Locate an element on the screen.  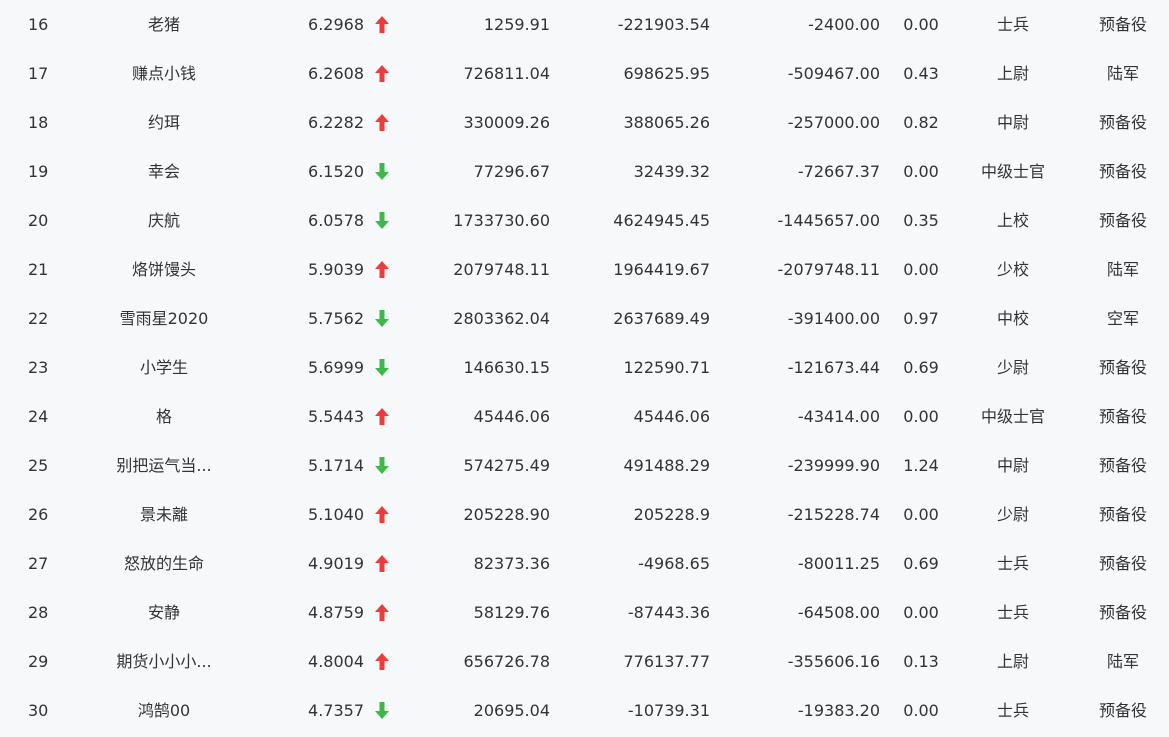
value-2-cell: -221903.54 is located at coordinates (663, 24).